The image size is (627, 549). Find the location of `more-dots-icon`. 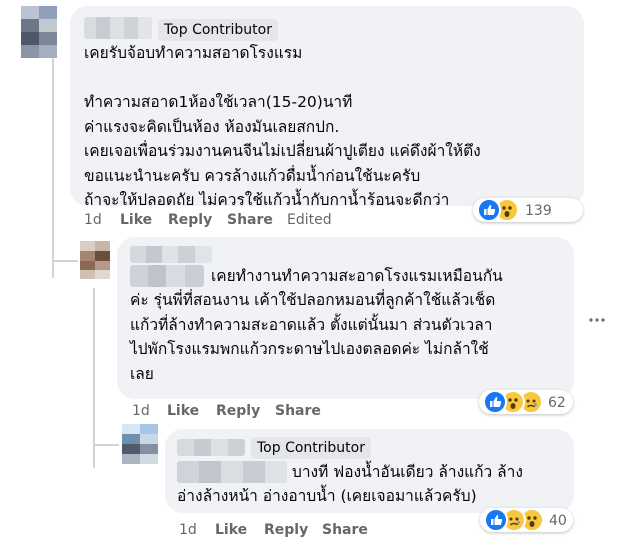

more-dots-icon is located at coordinates (597, 320).